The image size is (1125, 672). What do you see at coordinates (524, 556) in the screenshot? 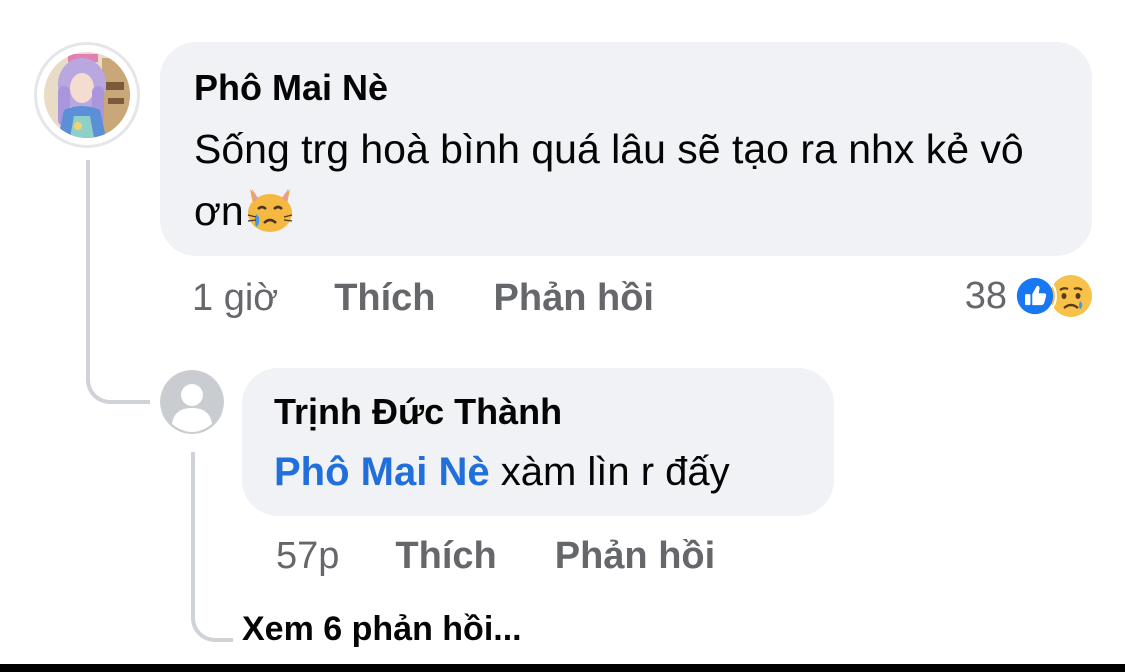
I see `reply-actions: 57p Thích Phản hồi` at bounding box center [524, 556].